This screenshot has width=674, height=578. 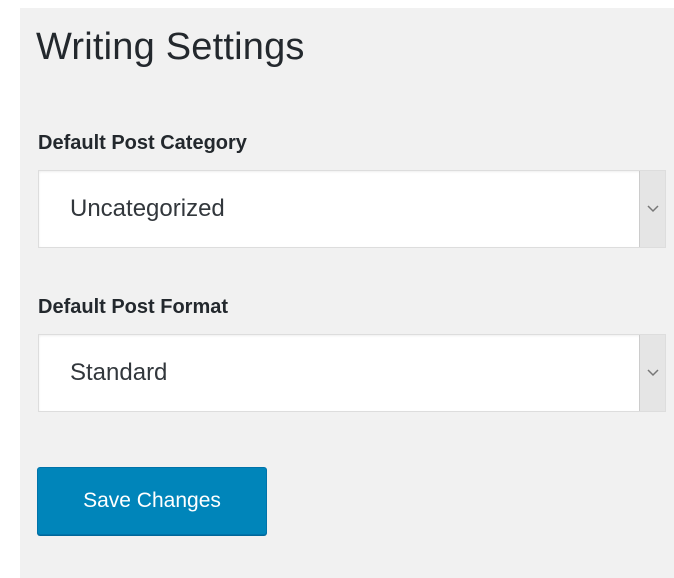 I want to click on page-title: Writing Settings, so click(x=170, y=47).